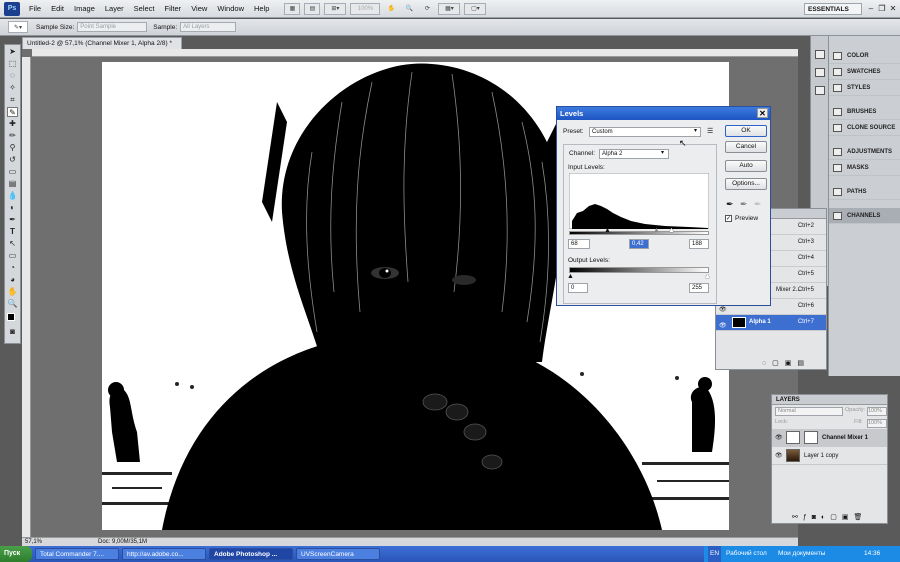  I want to click on ok-button: OK, so click(746, 131).